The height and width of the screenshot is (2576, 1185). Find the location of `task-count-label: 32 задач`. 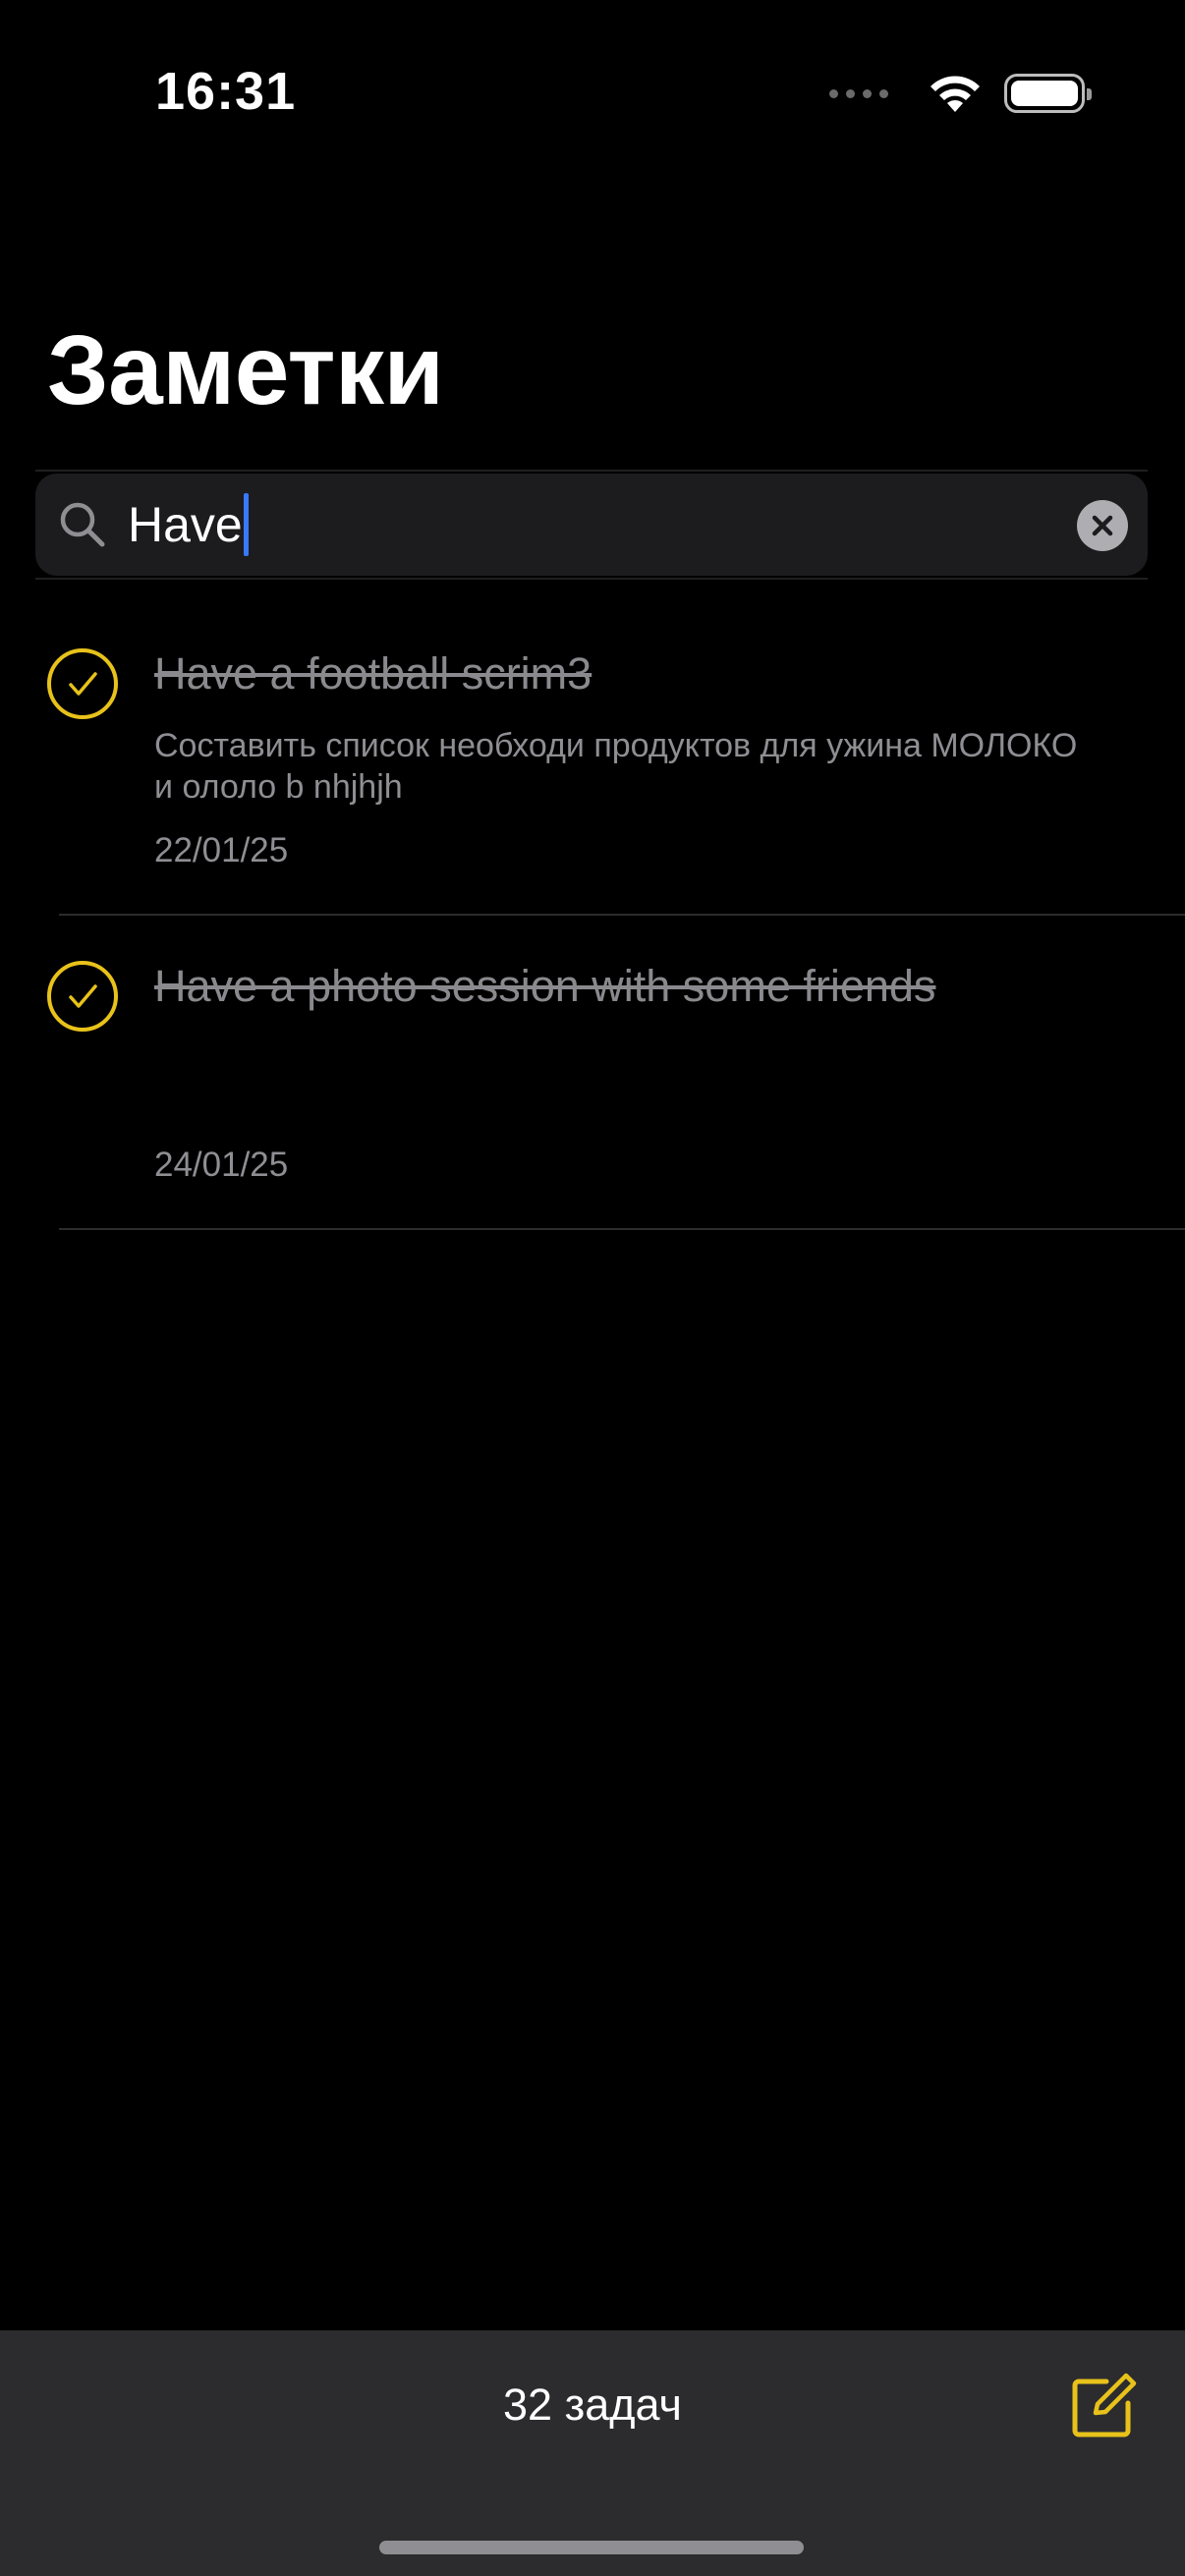

task-count-label: 32 задач is located at coordinates (592, 2405).